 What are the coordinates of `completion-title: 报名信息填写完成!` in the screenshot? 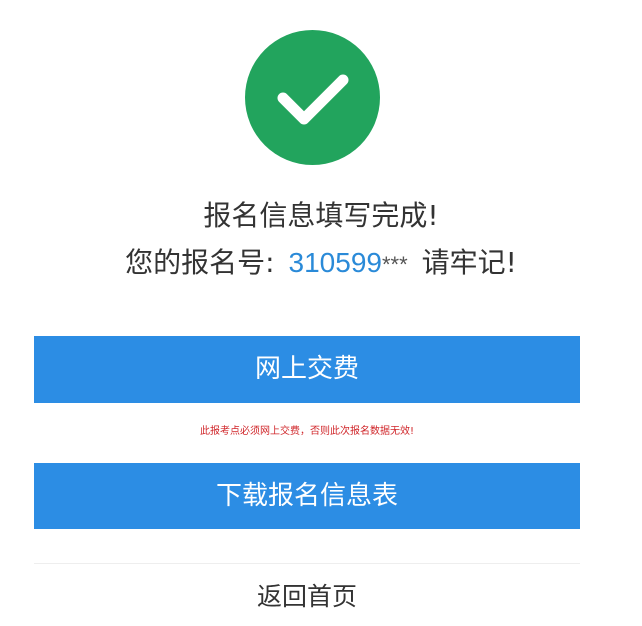 It's located at (321, 215).